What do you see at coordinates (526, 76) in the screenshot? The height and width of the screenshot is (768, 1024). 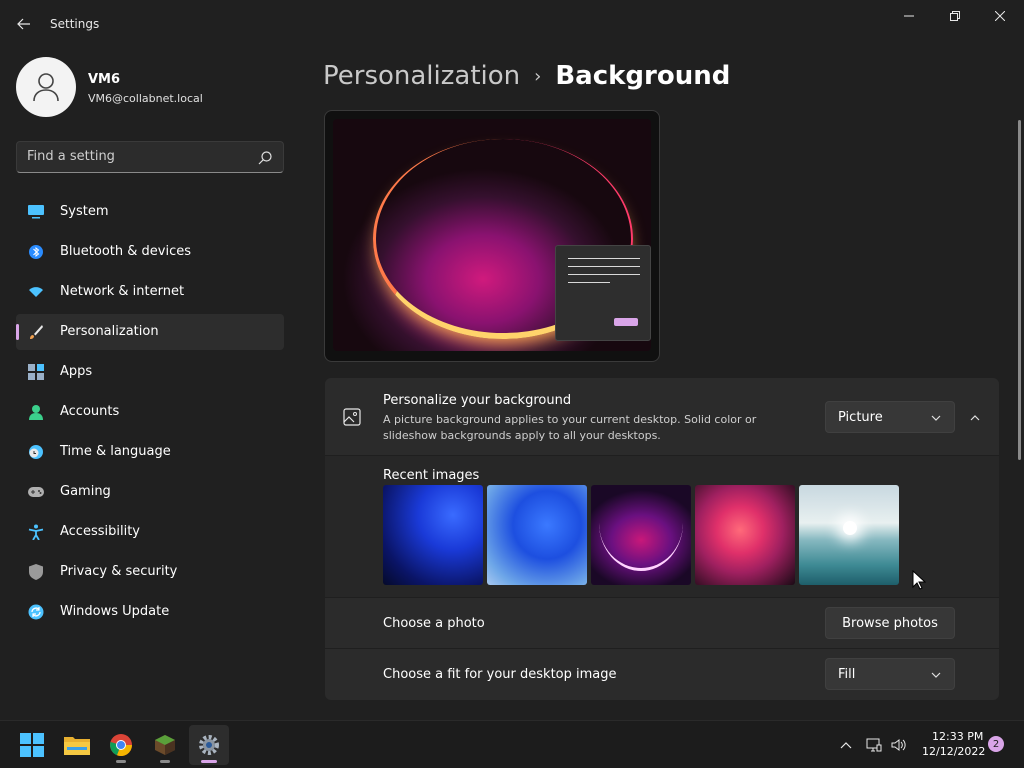 I see `breadcrumb: Personalization › Background` at bounding box center [526, 76].